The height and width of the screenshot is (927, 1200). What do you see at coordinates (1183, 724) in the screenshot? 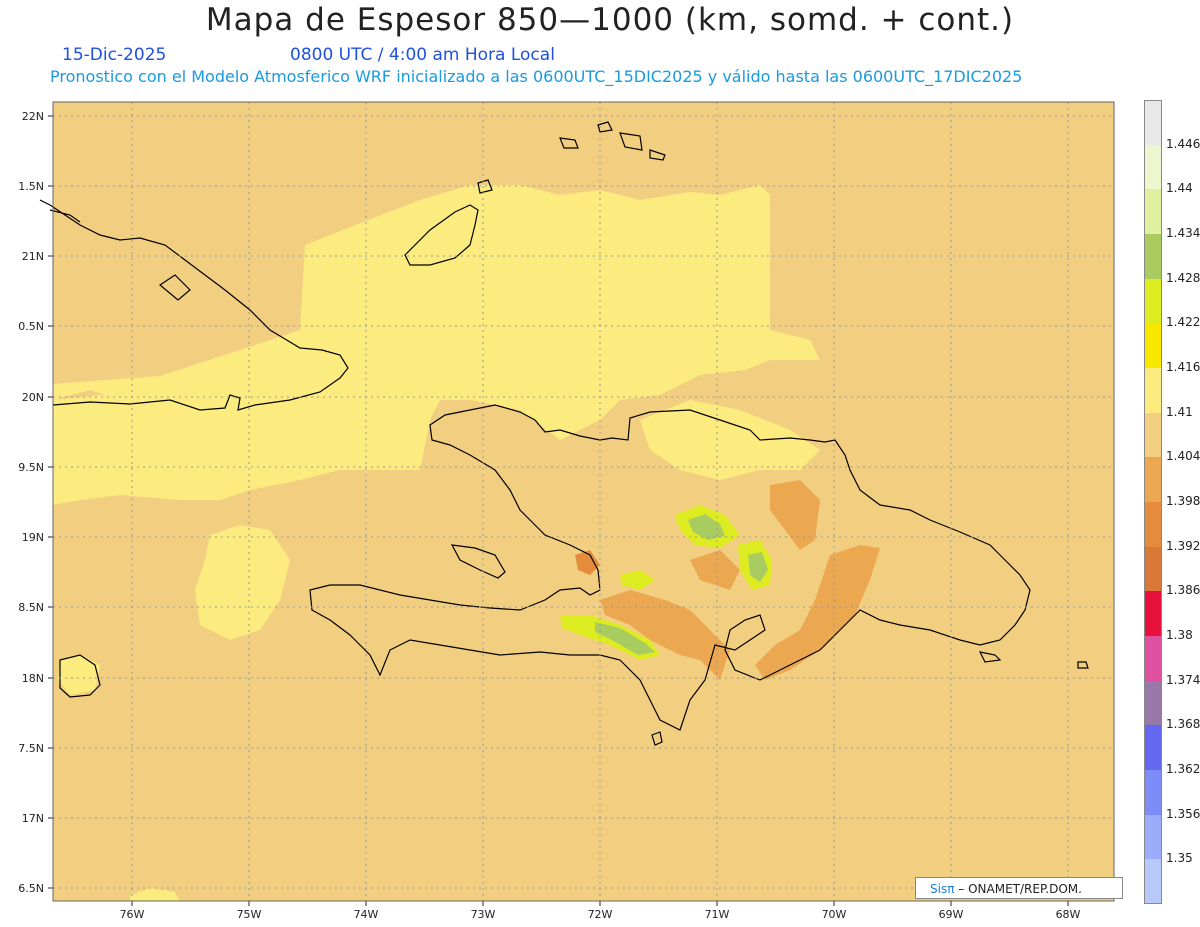
I see `colorbar-label: 1.368` at bounding box center [1183, 724].